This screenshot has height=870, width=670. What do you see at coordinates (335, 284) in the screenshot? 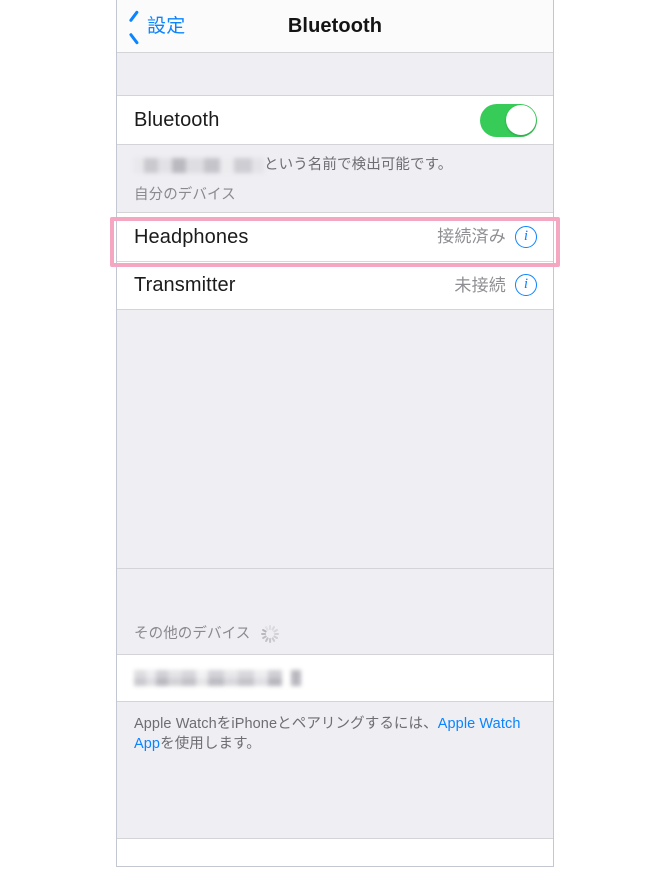
I see `device-row-transmitter: Transmitter 未接続 i` at bounding box center [335, 284].